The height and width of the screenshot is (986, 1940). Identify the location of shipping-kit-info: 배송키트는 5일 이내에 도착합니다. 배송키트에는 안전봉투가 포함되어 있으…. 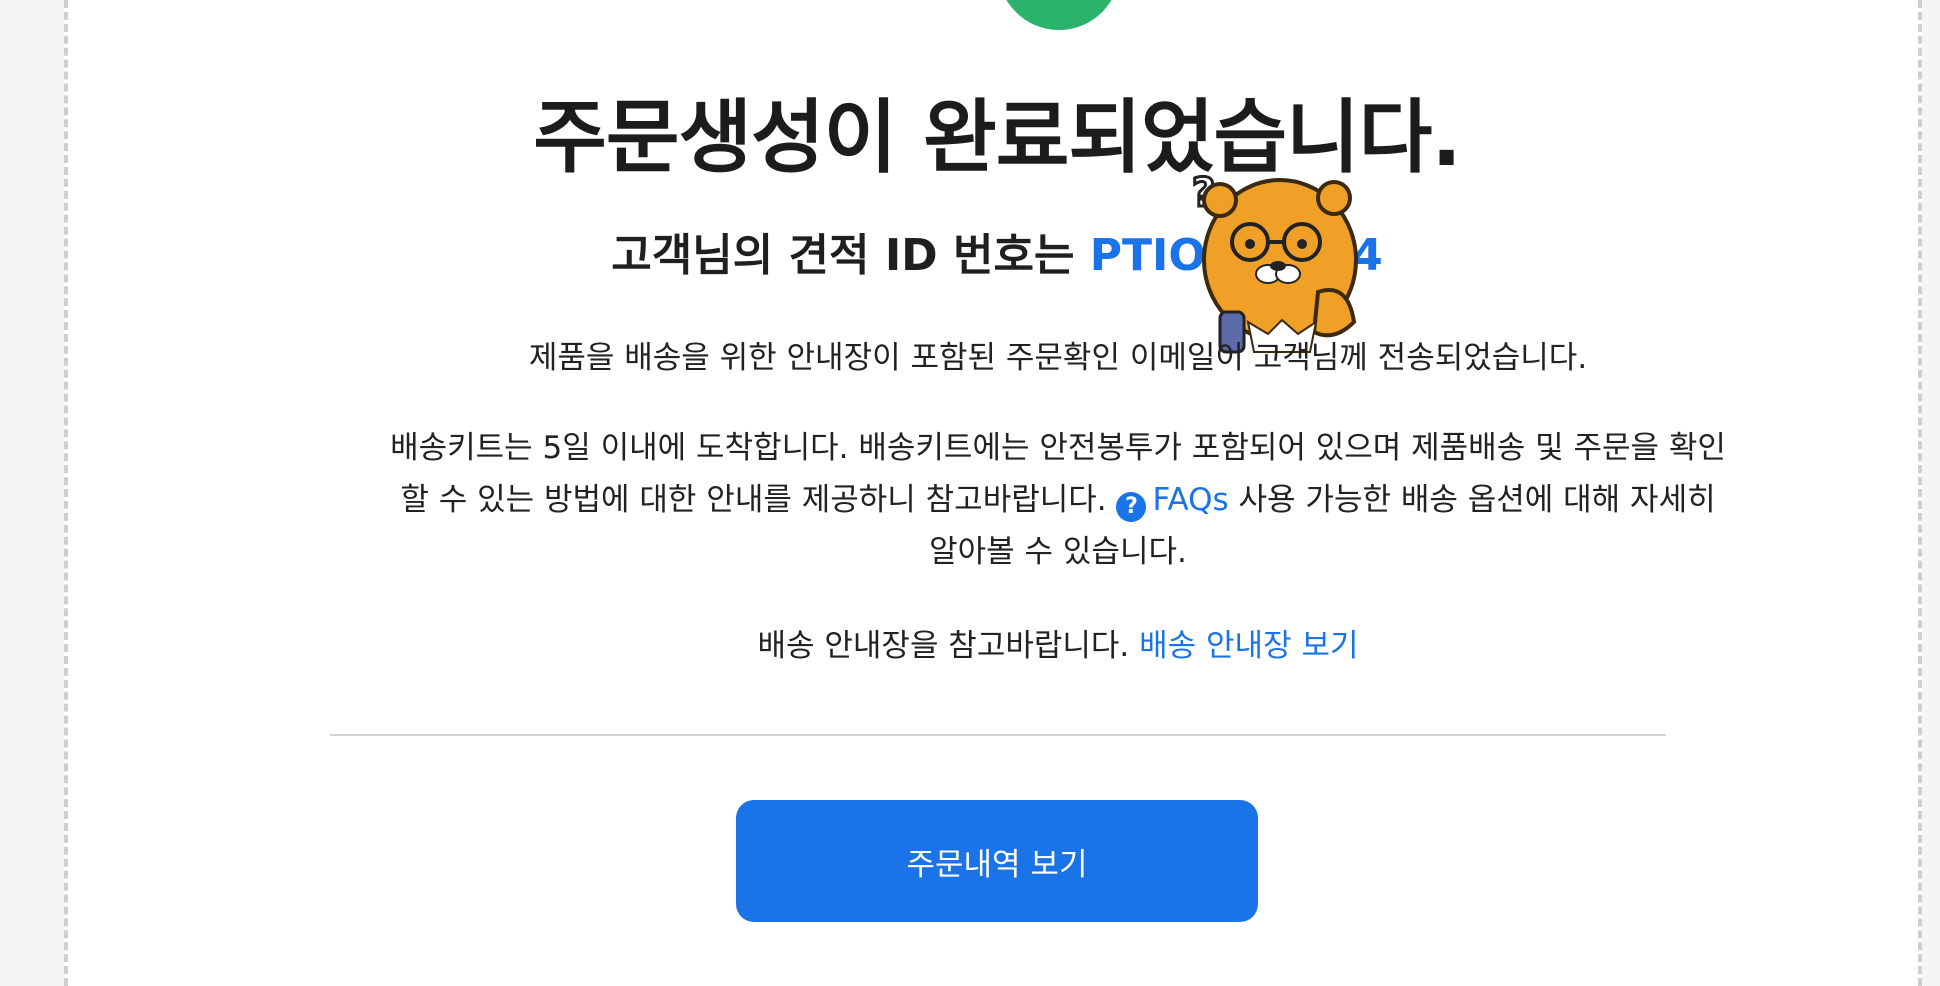
(1058, 500).